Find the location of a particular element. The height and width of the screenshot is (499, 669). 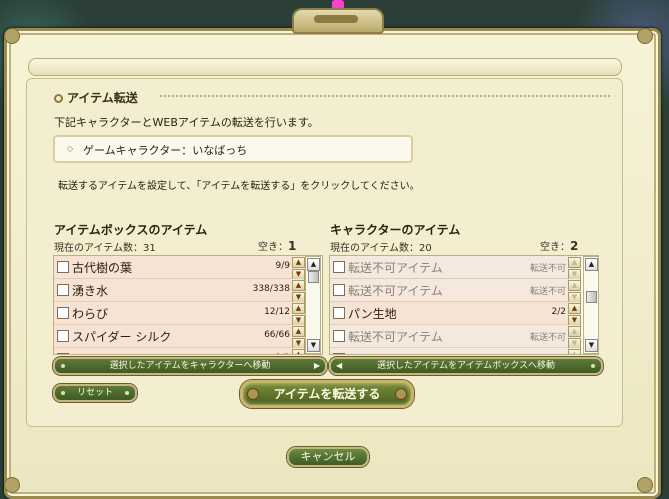

character-info-box: ◇ ゲームキャラクター：いなばっち is located at coordinates (233, 149).